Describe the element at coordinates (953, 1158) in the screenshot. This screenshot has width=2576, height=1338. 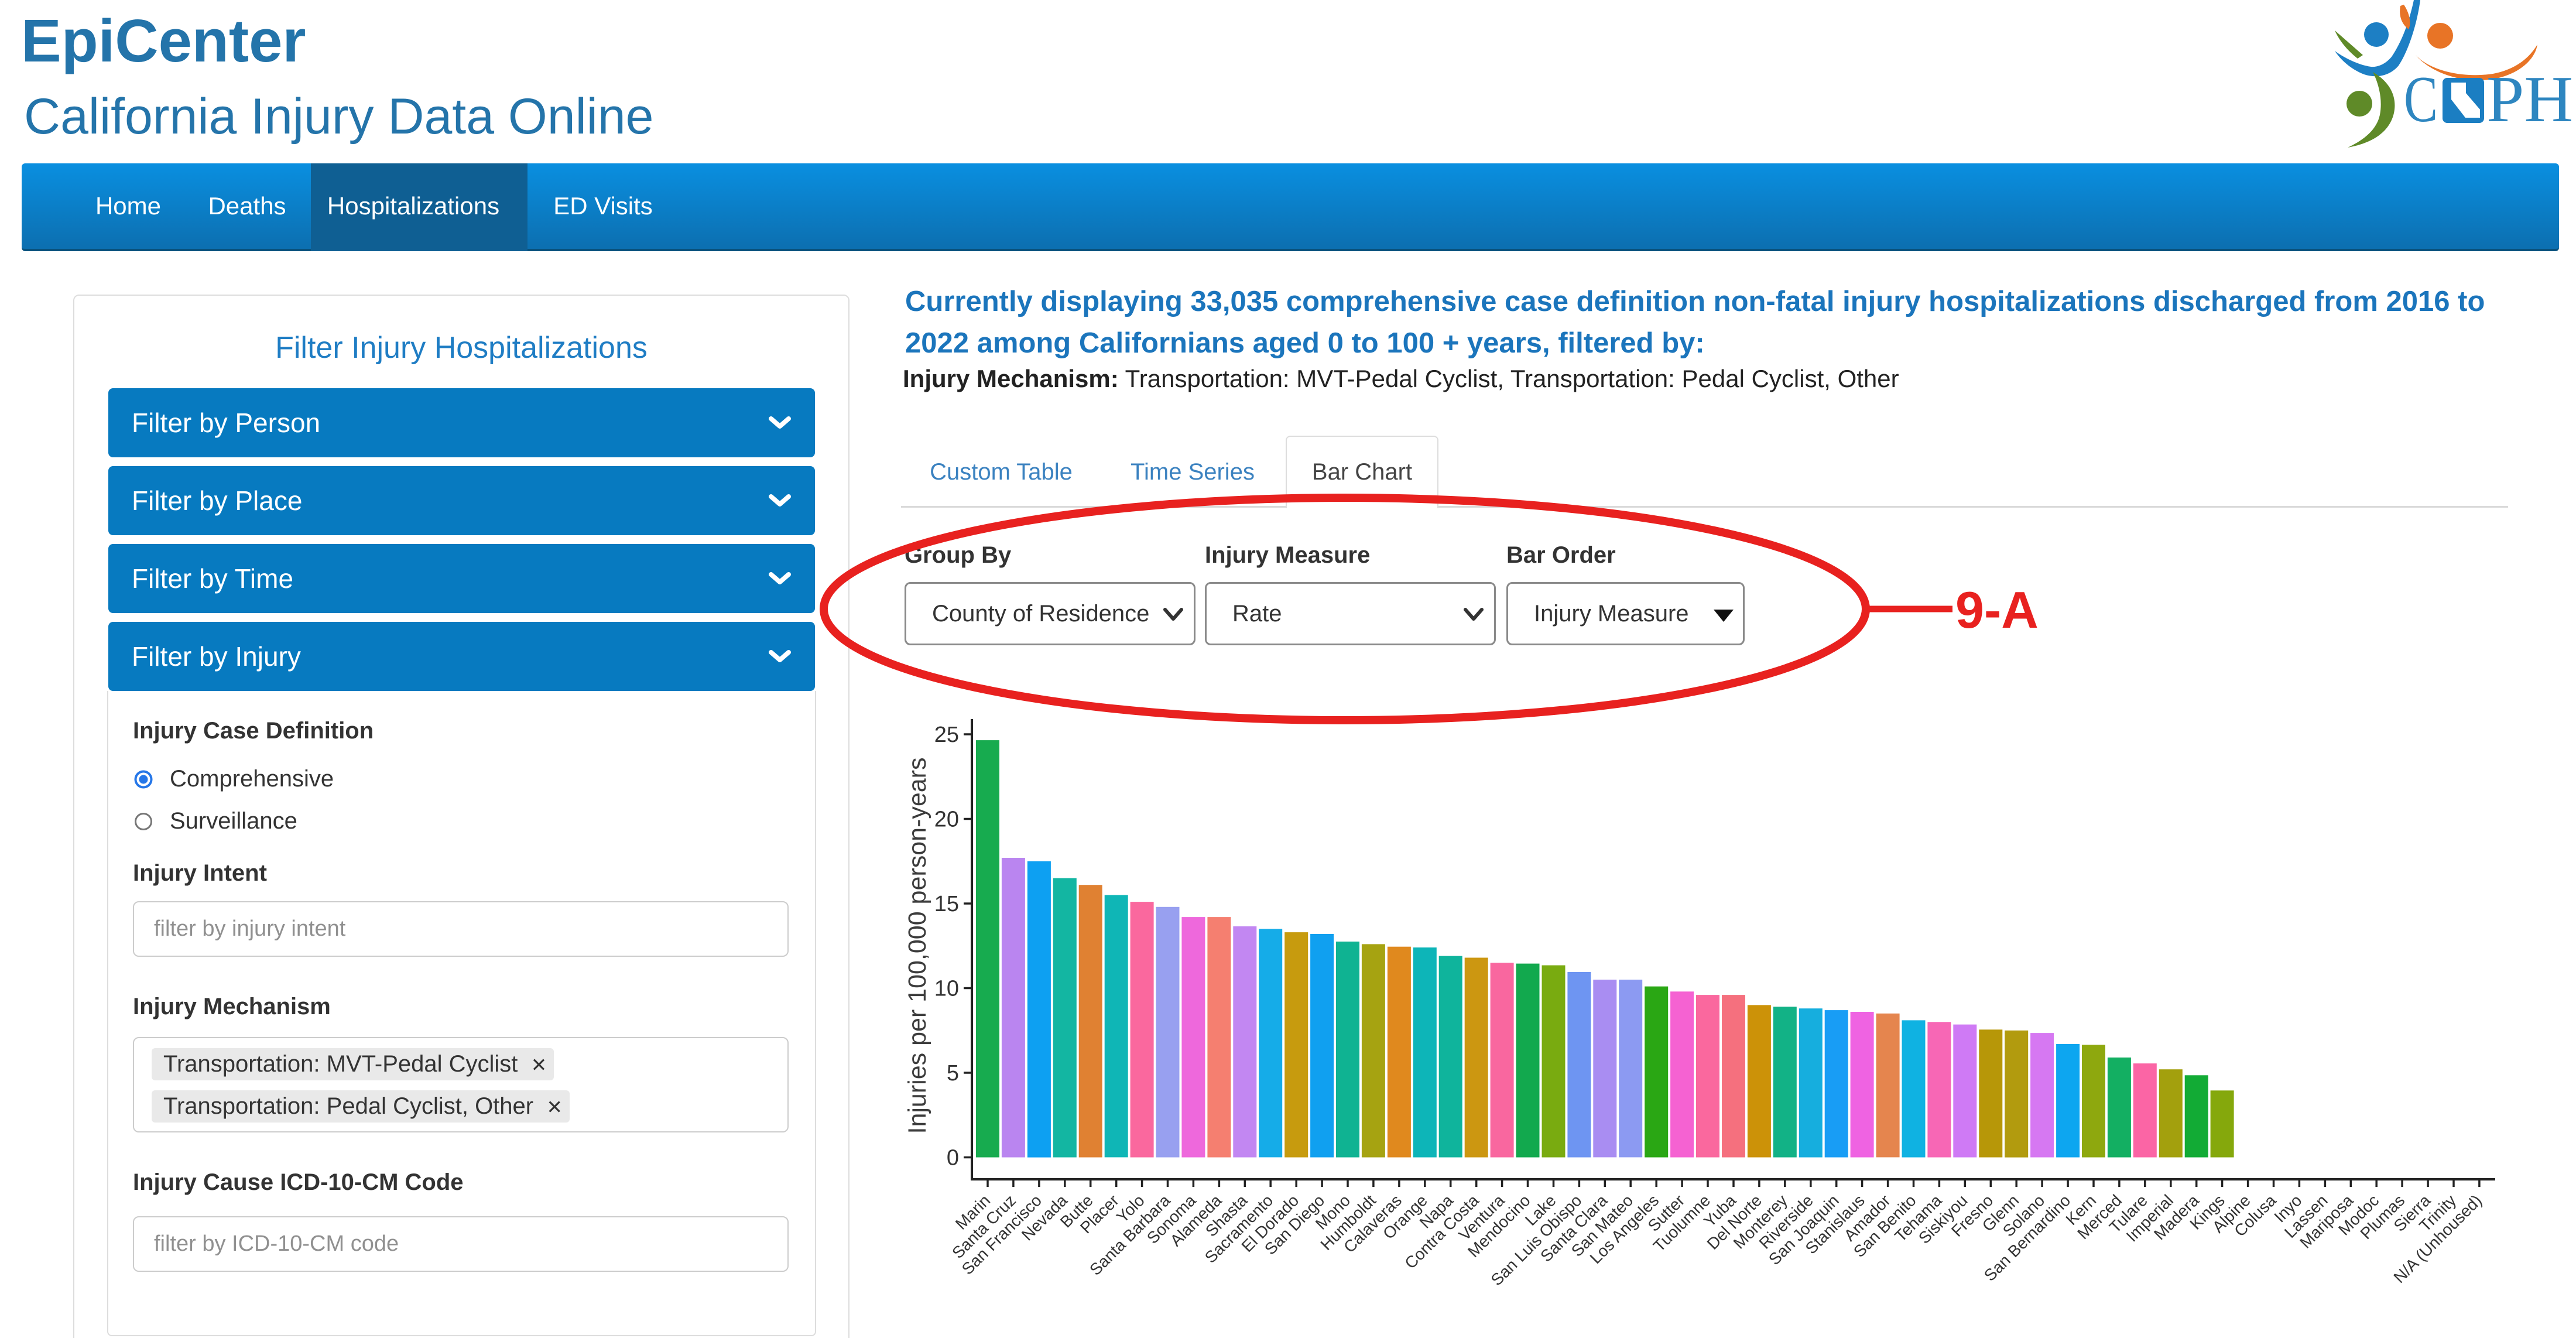
I see `svg-text: 0` at that location.